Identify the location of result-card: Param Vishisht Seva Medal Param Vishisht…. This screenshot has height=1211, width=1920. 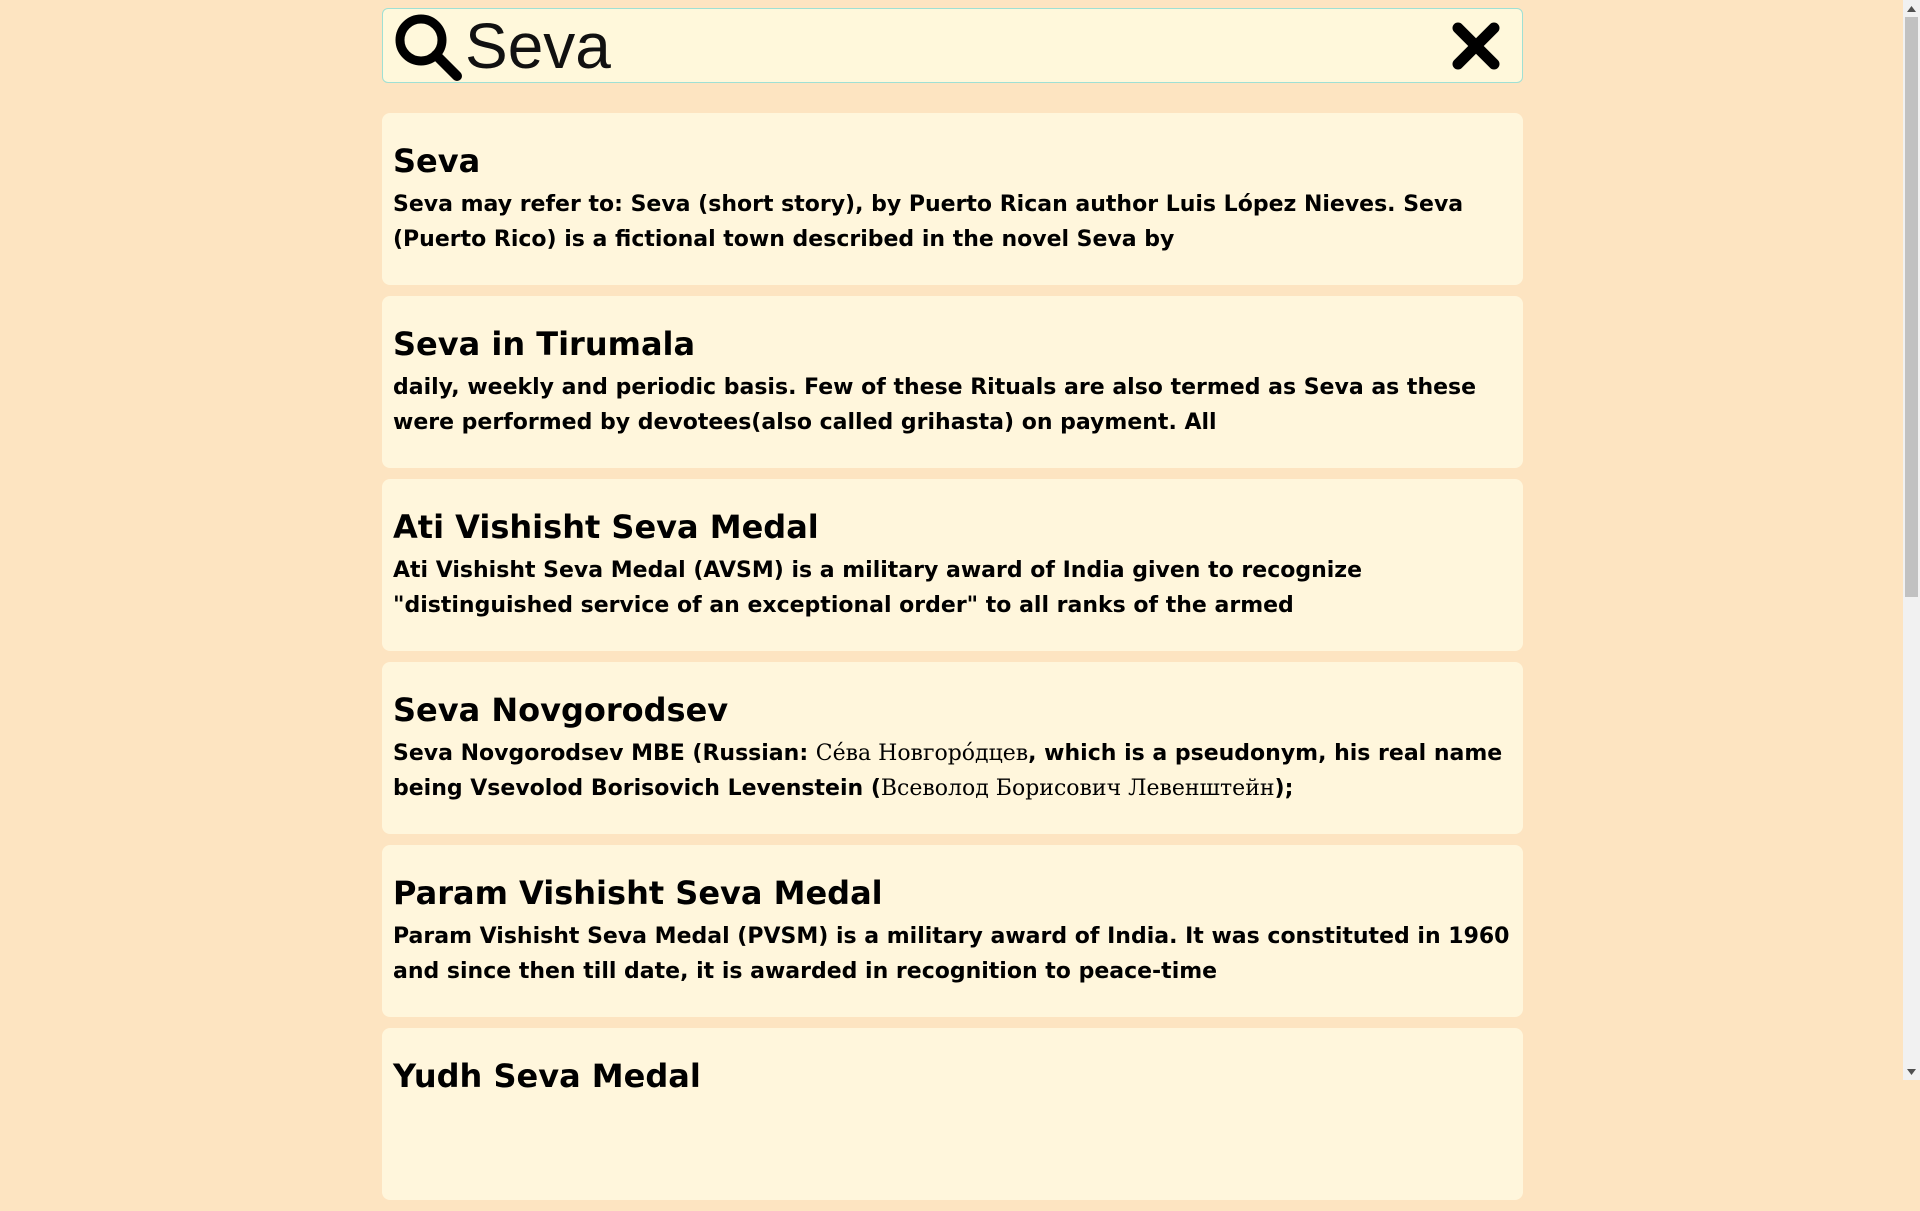
(952, 931).